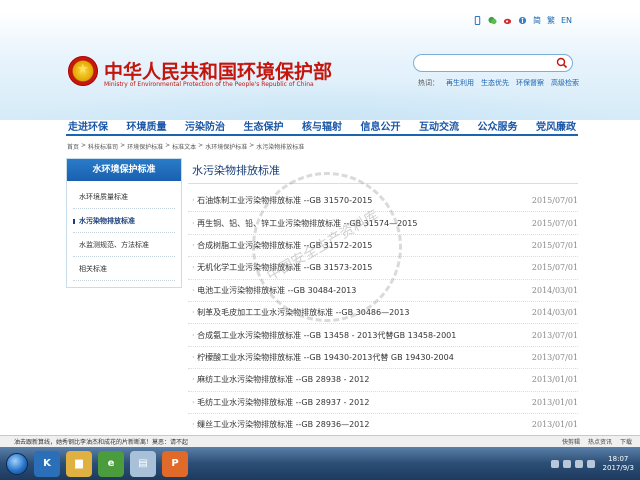  I want to click on content-title: 水污染物排放标准, so click(383, 171).